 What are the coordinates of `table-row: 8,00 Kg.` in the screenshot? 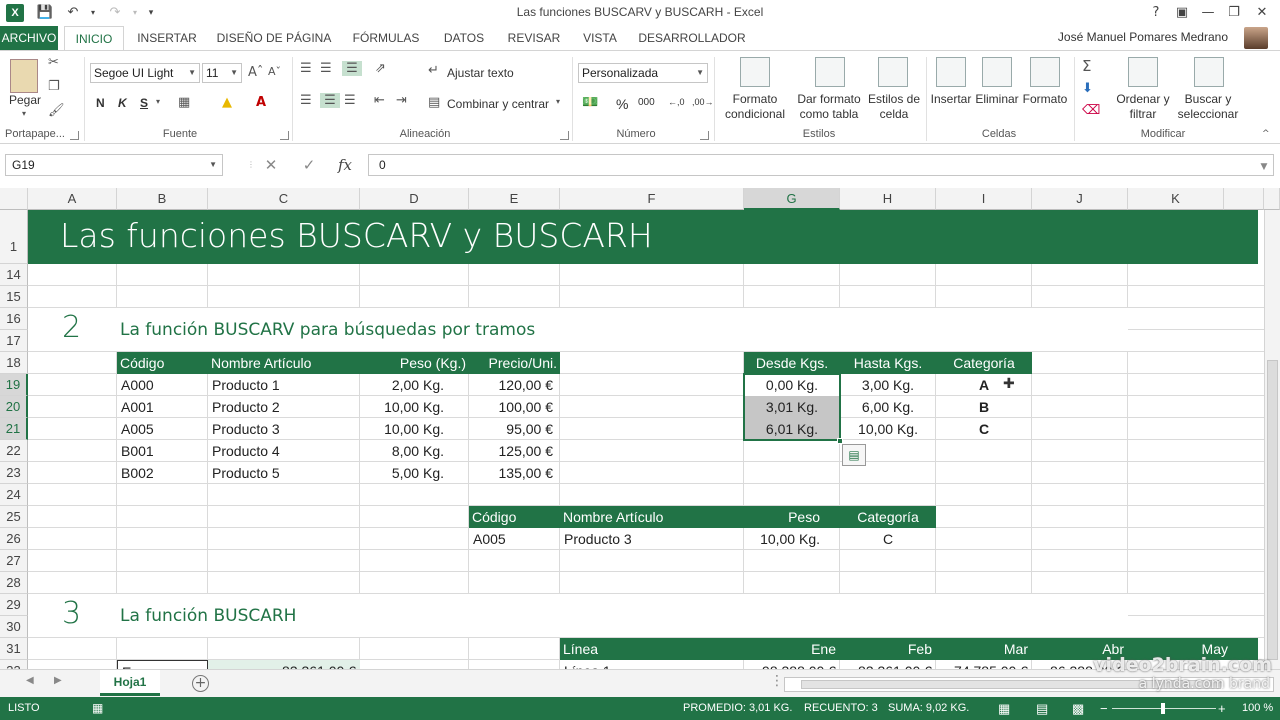 It's located at (404, 451).